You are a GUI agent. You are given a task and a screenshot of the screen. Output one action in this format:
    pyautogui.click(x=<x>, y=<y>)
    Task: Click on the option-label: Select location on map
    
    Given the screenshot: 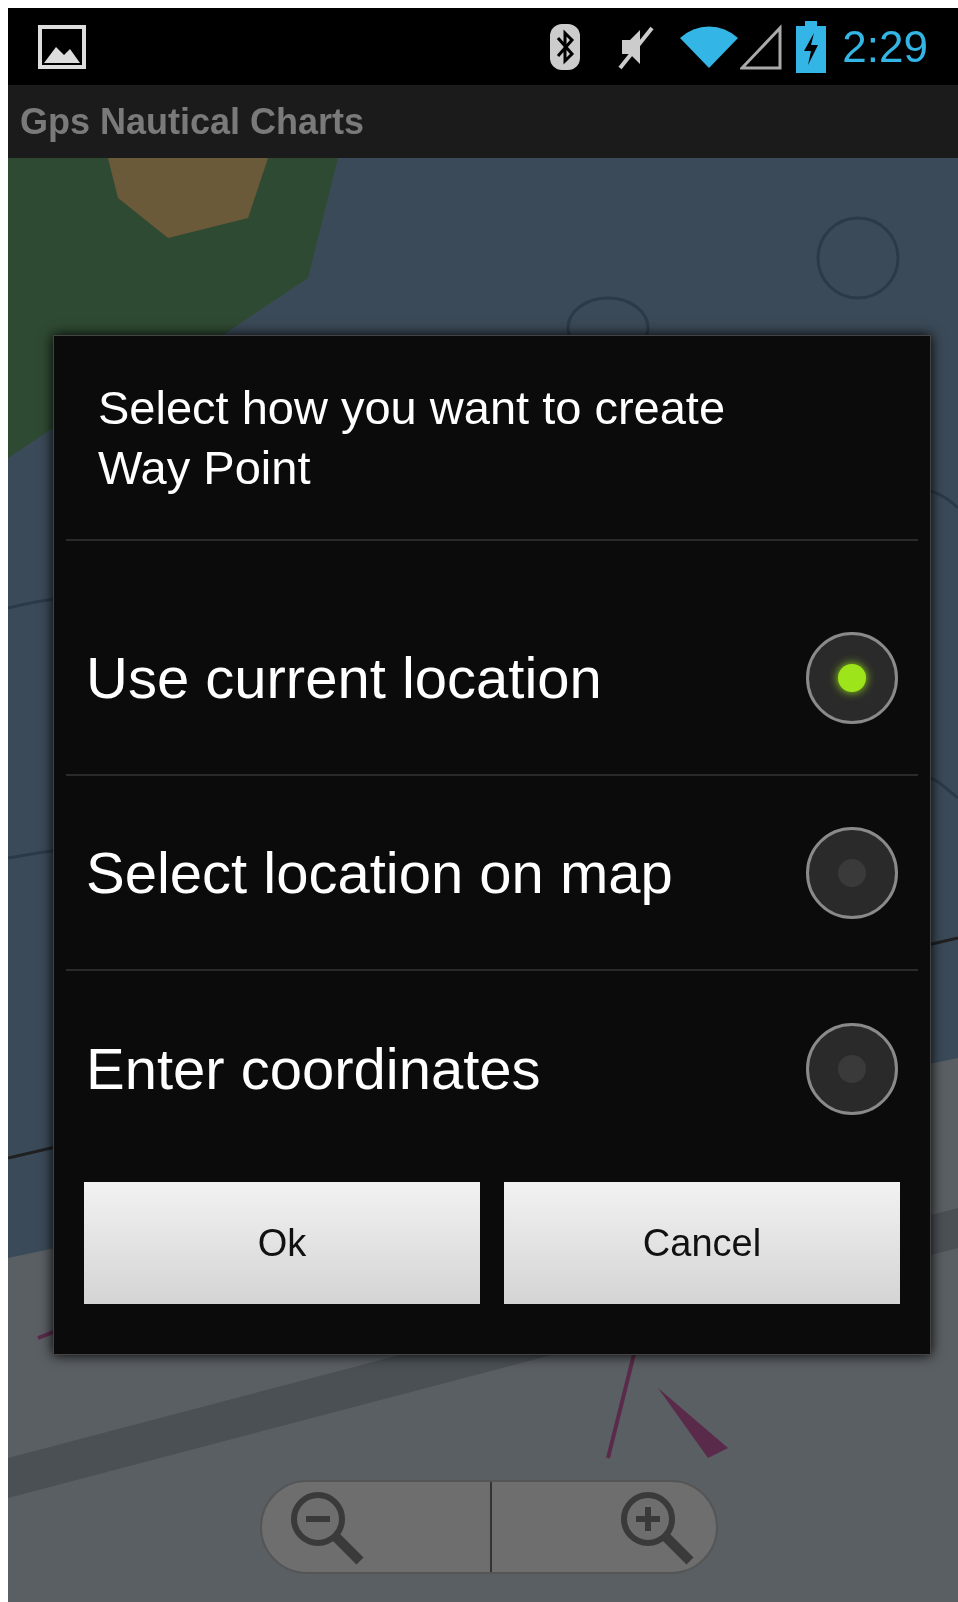 What is the action you would take?
    pyautogui.click(x=380, y=873)
    